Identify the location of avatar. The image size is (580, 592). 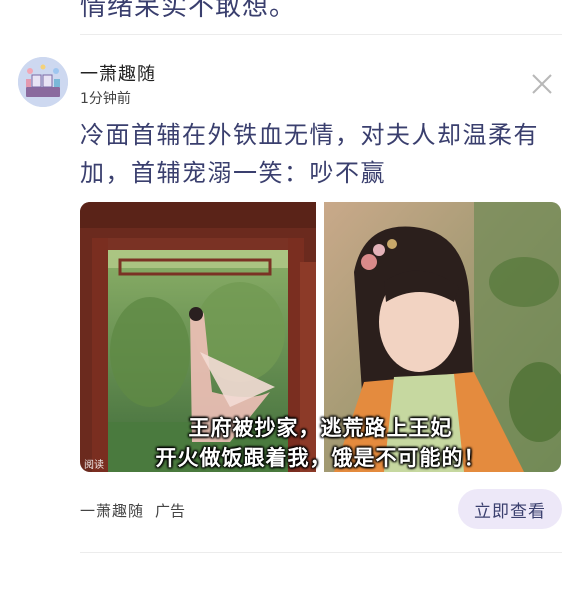
(43, 82).